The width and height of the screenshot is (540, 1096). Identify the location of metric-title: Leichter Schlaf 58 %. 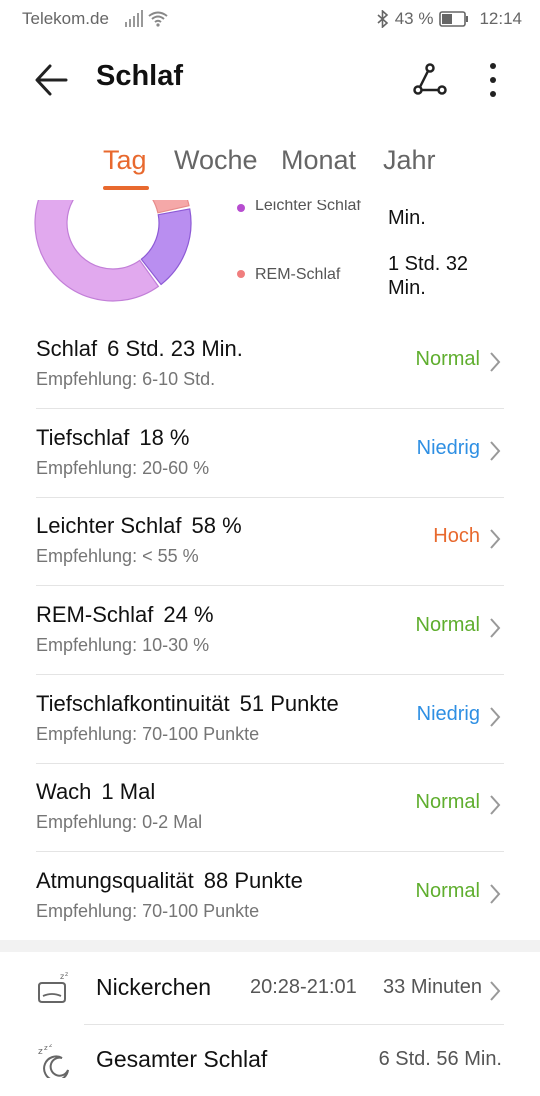
(139, 526).